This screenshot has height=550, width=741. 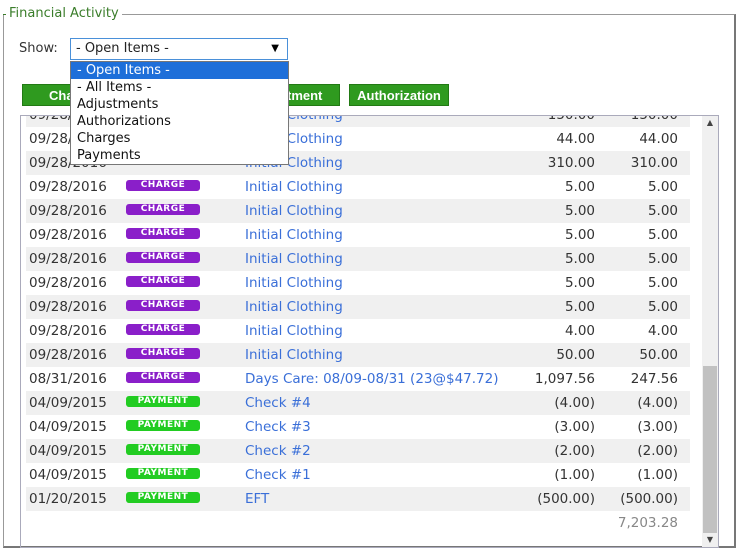 What do you see at coordinates (358, 331) in the screenshot?
I see `activity-row: 09/28/2016 CHARGE Initial Clothing 4.00 4.00` at bounding box center [358, 331].